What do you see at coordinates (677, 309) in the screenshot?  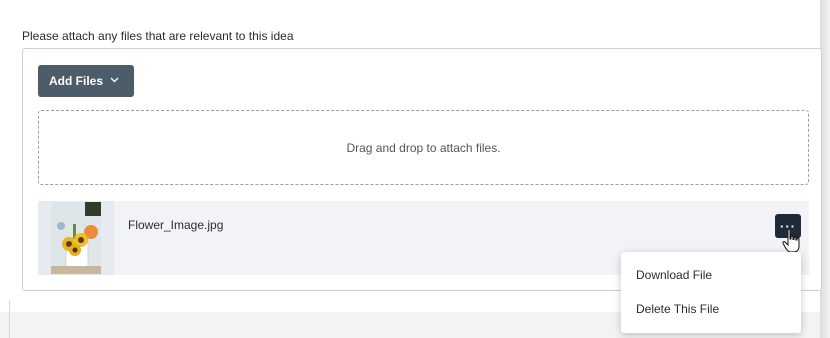 I see `delete-file-menu-item: Delete This File` at bounding box center [677, 309].